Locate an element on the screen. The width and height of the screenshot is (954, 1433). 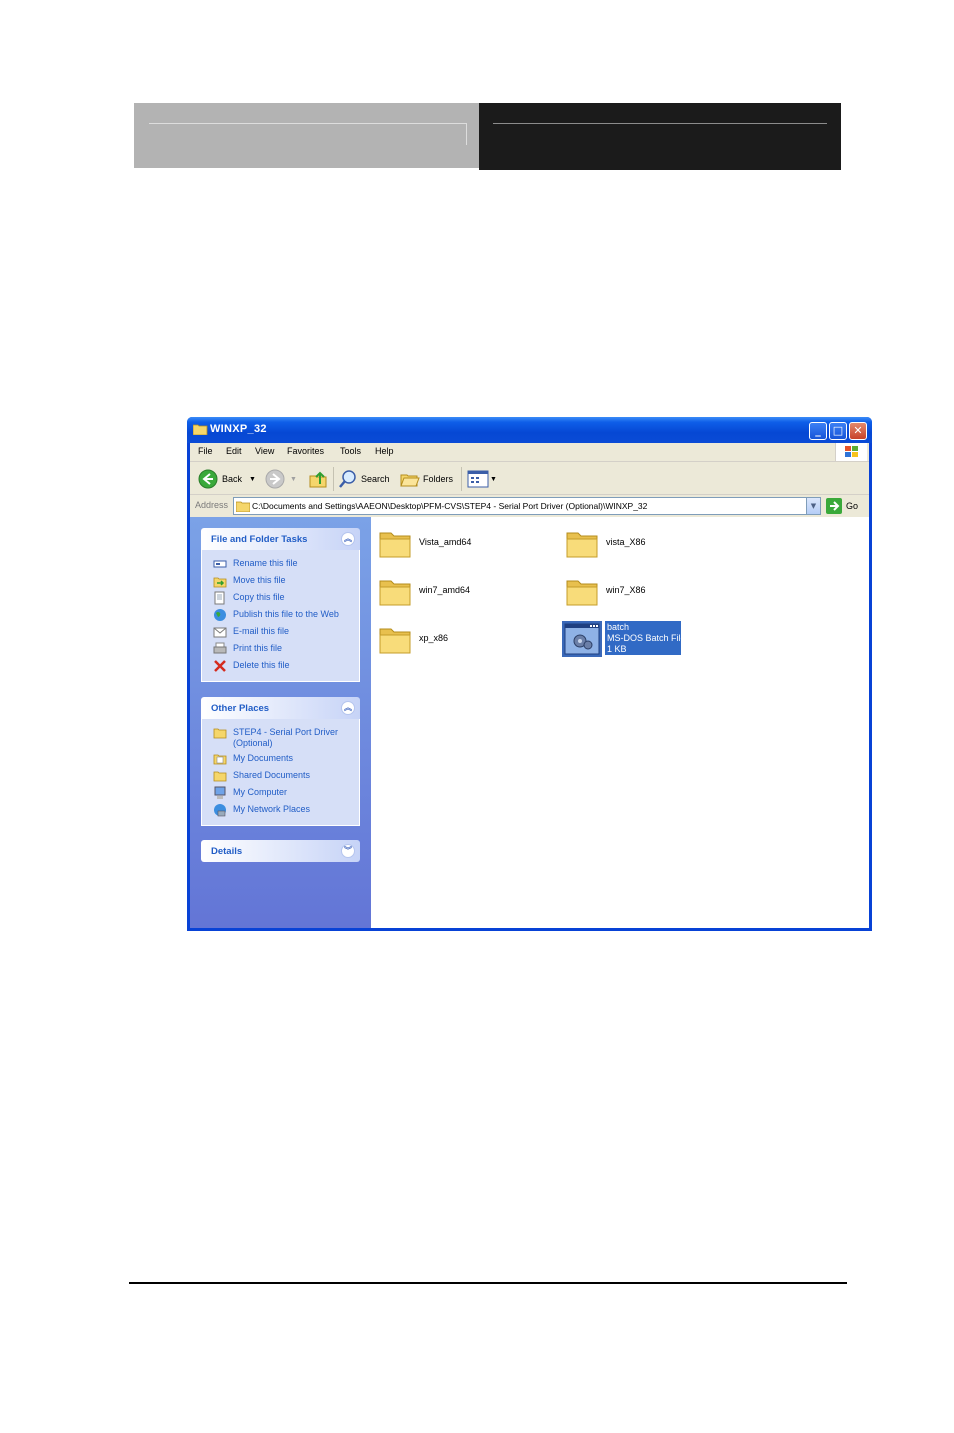
folder-label: vista_X86 is located at coordinates (626, 542).